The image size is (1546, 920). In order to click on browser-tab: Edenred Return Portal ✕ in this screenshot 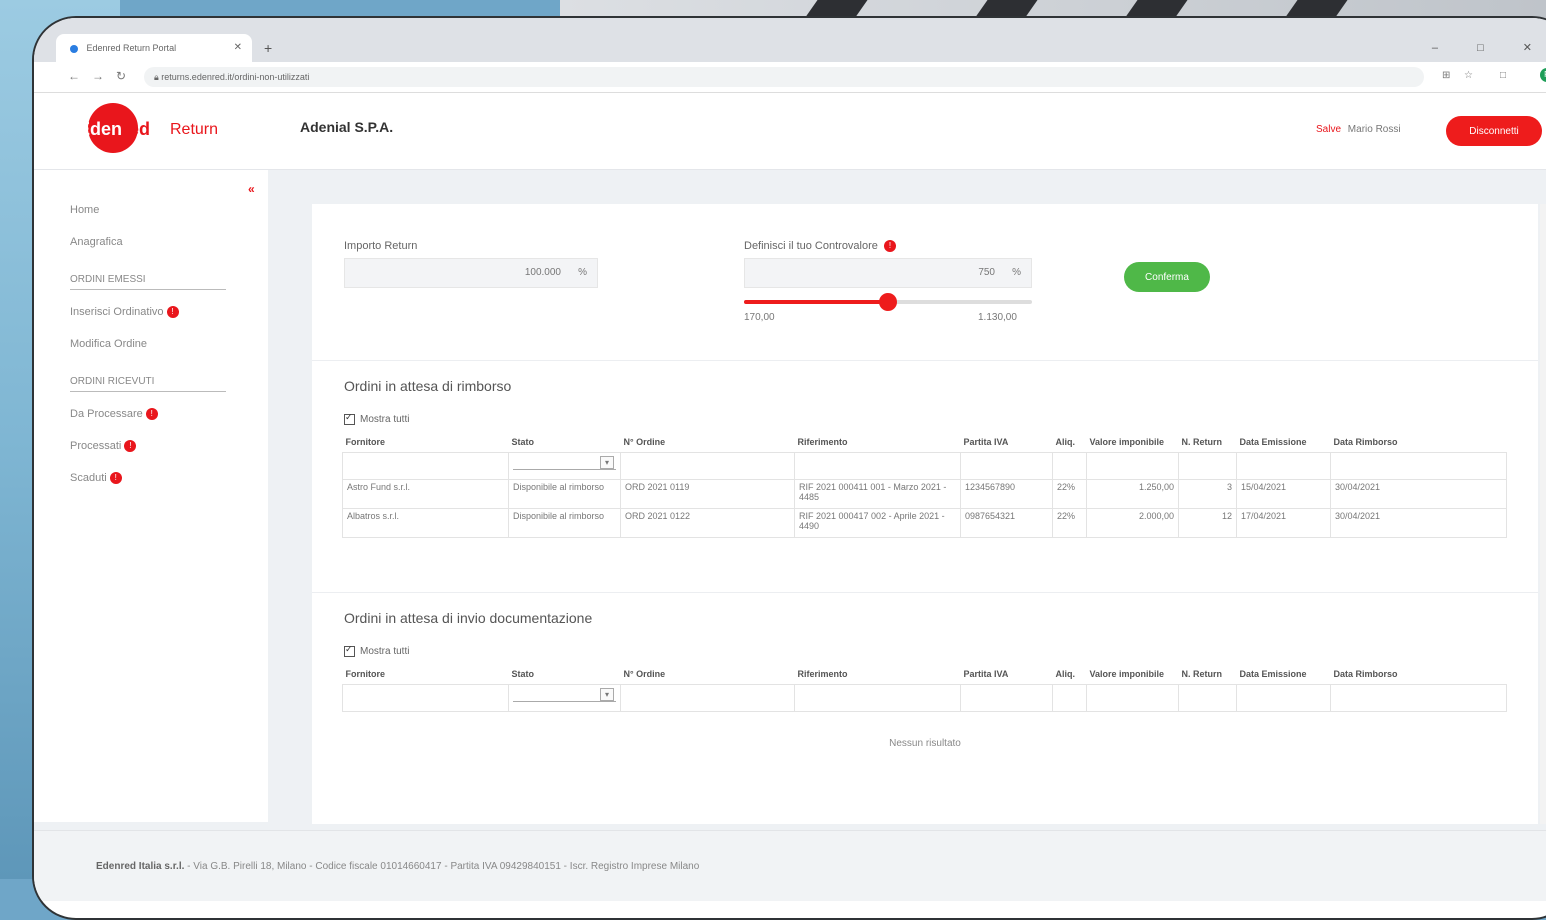, I will do `click(154, 48)`.